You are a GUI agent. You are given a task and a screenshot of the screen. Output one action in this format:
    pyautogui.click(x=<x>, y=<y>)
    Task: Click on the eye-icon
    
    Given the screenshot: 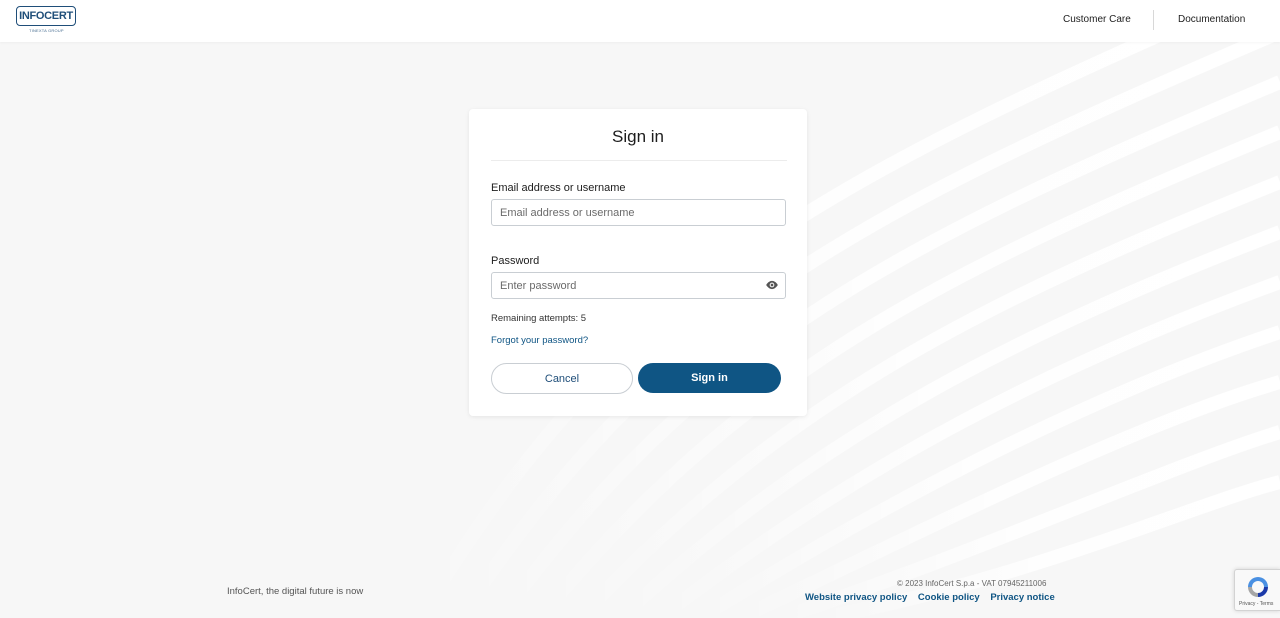 What is the action you would take?
    pyautogui.click(x=772, y=285)
    